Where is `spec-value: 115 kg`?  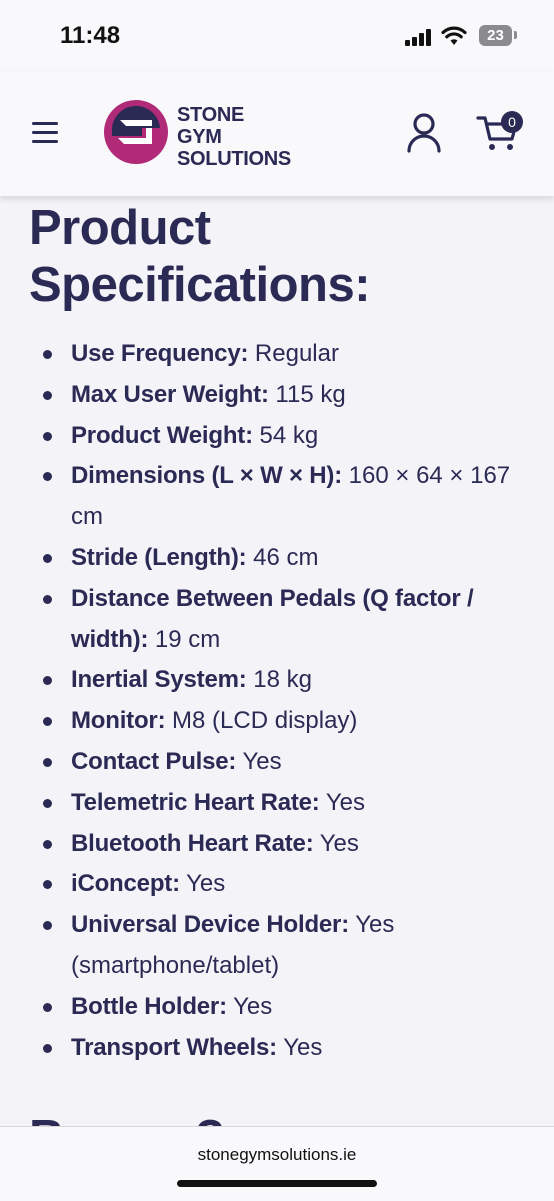 spec-value: 115 kg is located at coordinates (307, 394).